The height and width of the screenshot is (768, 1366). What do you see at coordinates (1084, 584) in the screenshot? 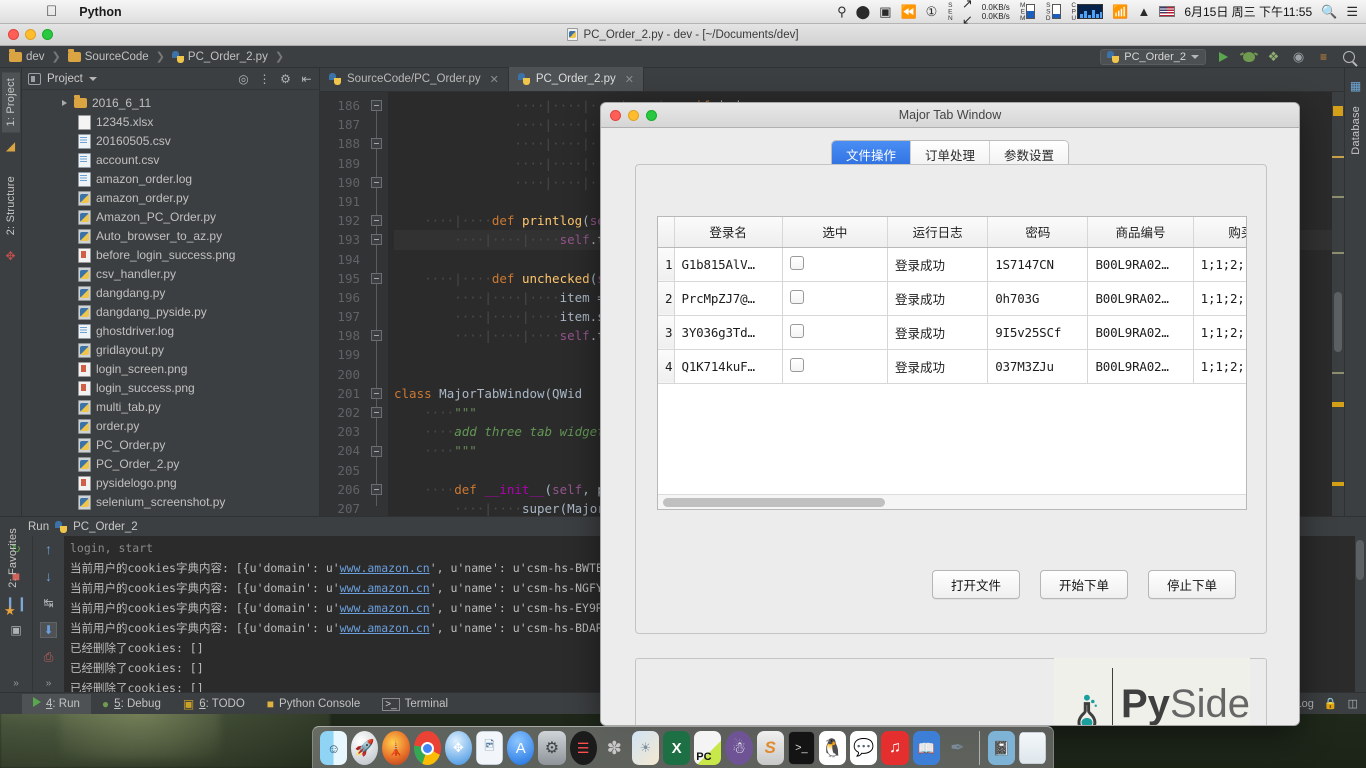
I see `button-开始下单: 开始下单` at bounding box center [1084, 584].